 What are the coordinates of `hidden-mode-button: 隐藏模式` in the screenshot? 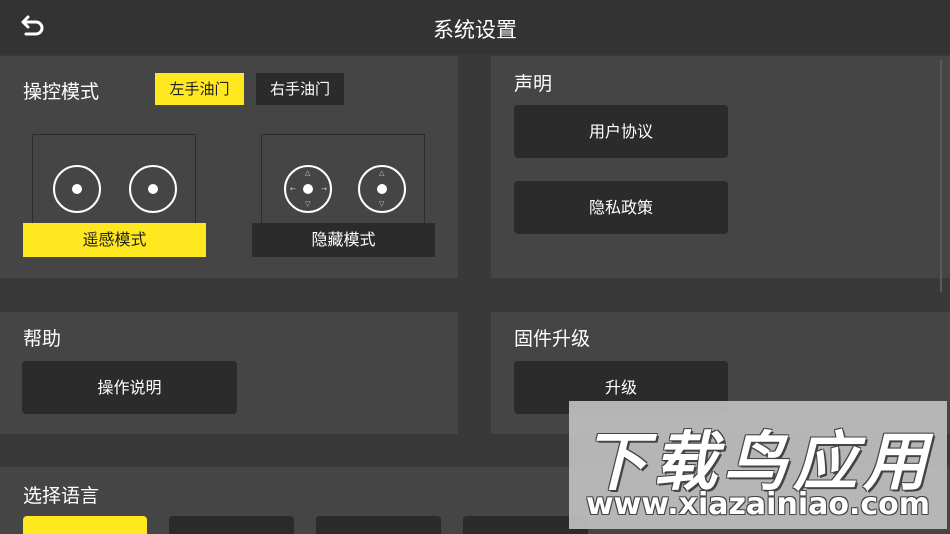 It's located at (343, 240).